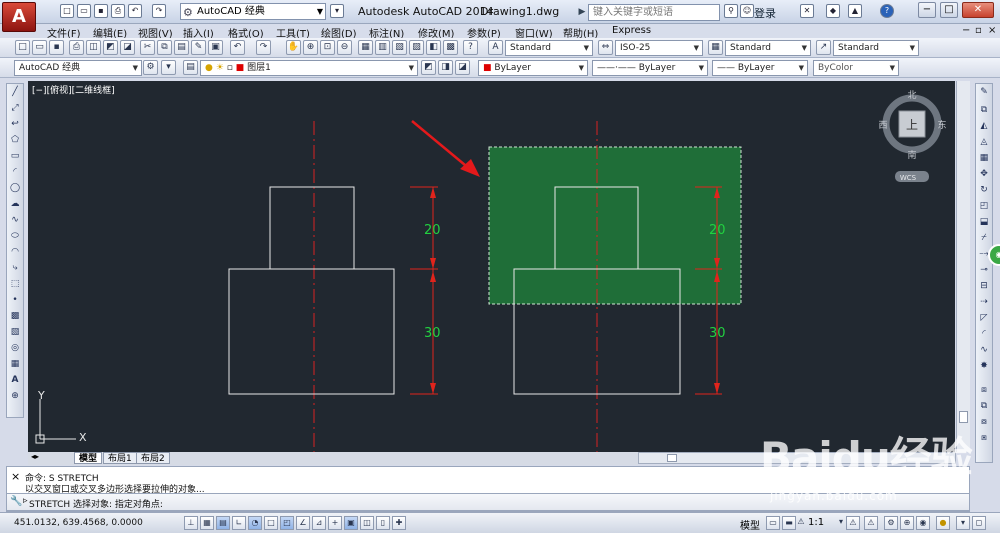 The image size is (1000, 533). What do you see at coordinates (855, 11) in the screenshot?
I see `autodesk-exchange-icon: ▲` at bounding box center [855, 11].